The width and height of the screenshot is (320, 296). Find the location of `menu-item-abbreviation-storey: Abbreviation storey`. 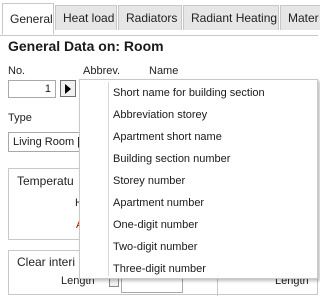

menu-item-abbreviation-storey: Abbreviation storey is located at coordinates (160, 115).